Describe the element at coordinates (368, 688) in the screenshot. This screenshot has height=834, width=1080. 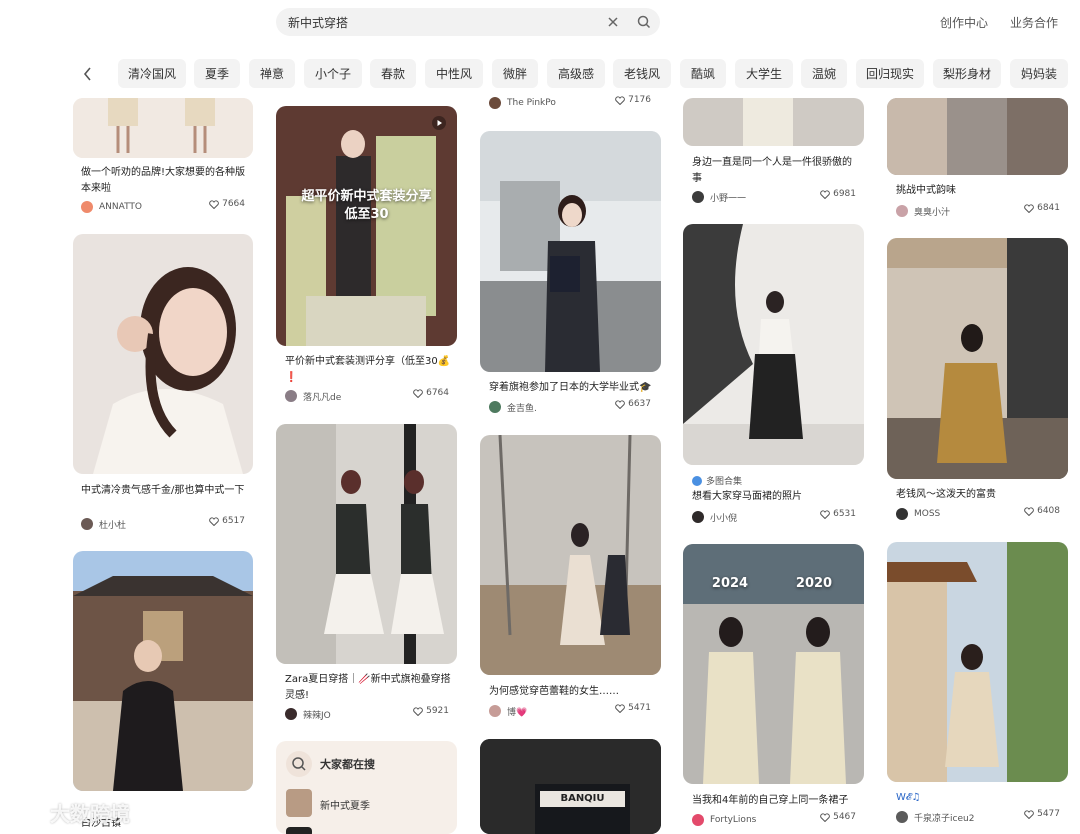
I see `post-title: Zara夏日穿搭｜🥢新中式旗袍叠穿搭灵感!` at that location.